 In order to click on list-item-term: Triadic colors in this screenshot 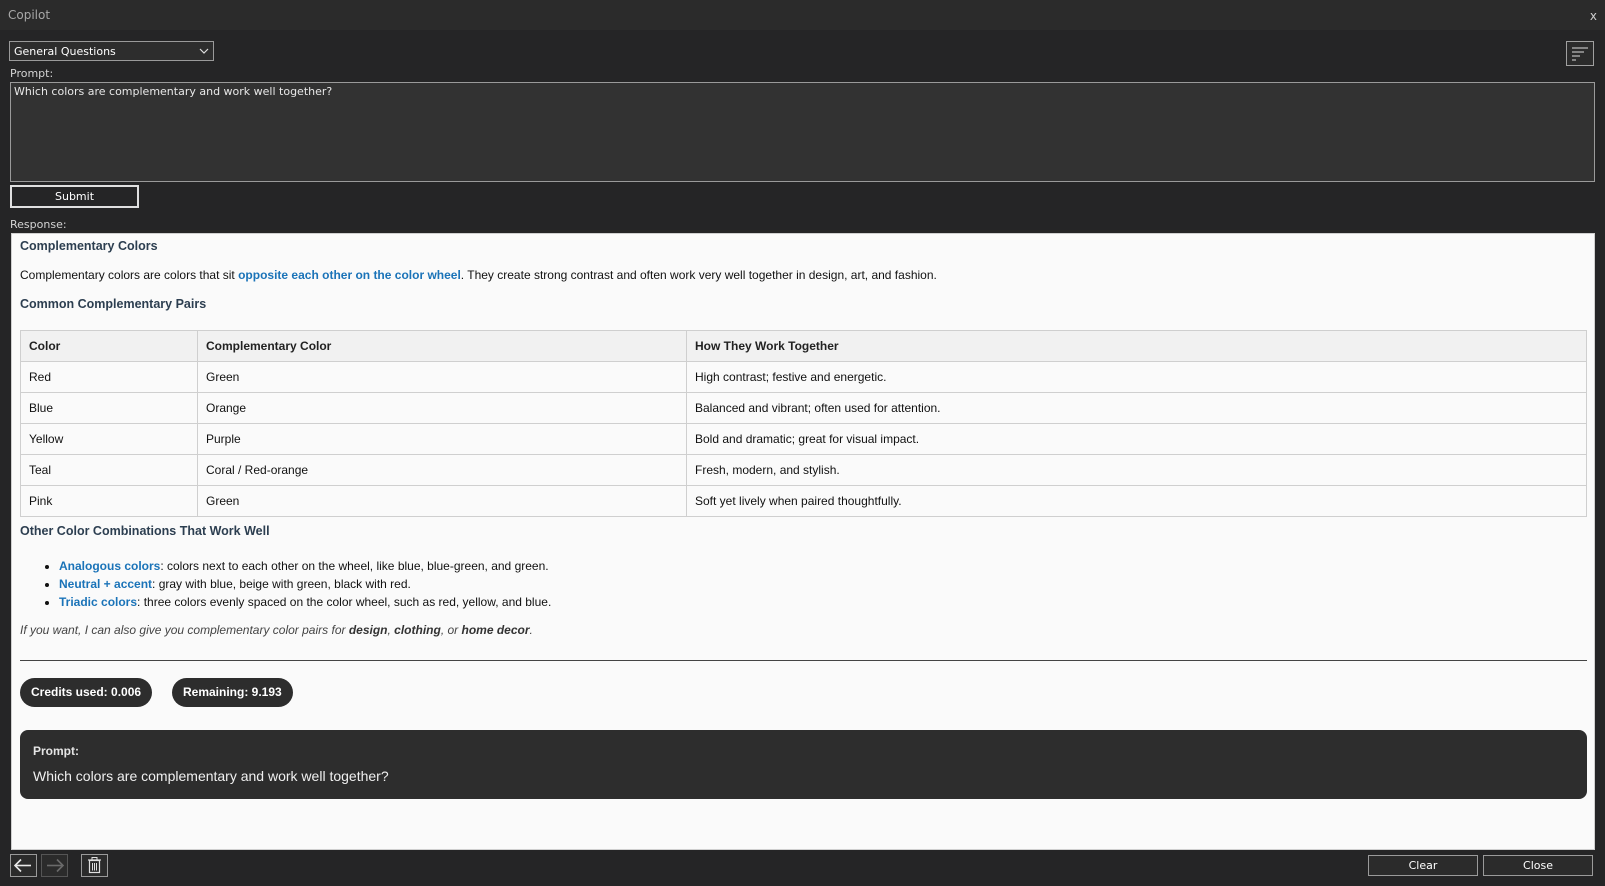, I will do `click(98, 602)`.